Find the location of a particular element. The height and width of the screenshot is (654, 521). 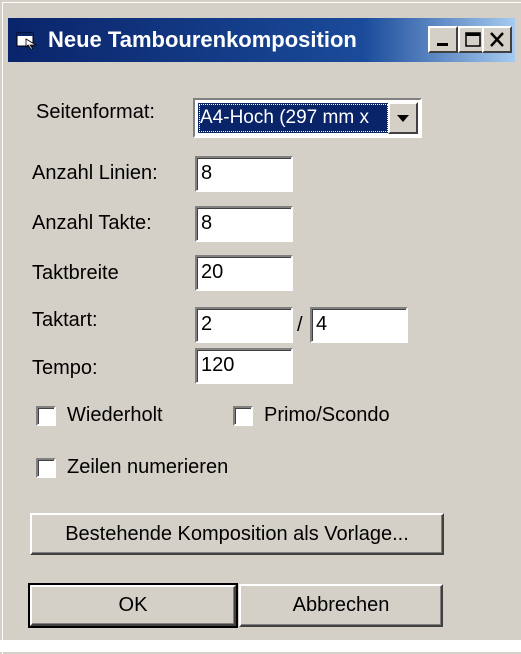

bar-width-label: Taktbreite is located at coordinates (75, 273).